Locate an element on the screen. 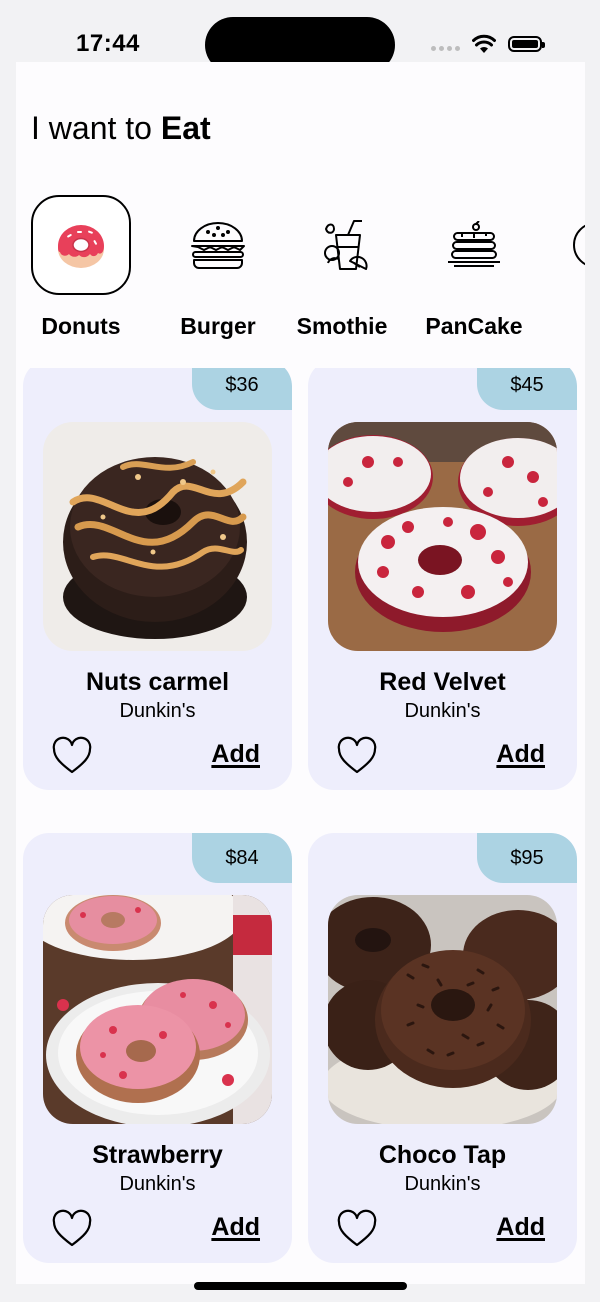  category-bar: Donuts Burger Smothie PanCake is located at coordinates (300, 275).